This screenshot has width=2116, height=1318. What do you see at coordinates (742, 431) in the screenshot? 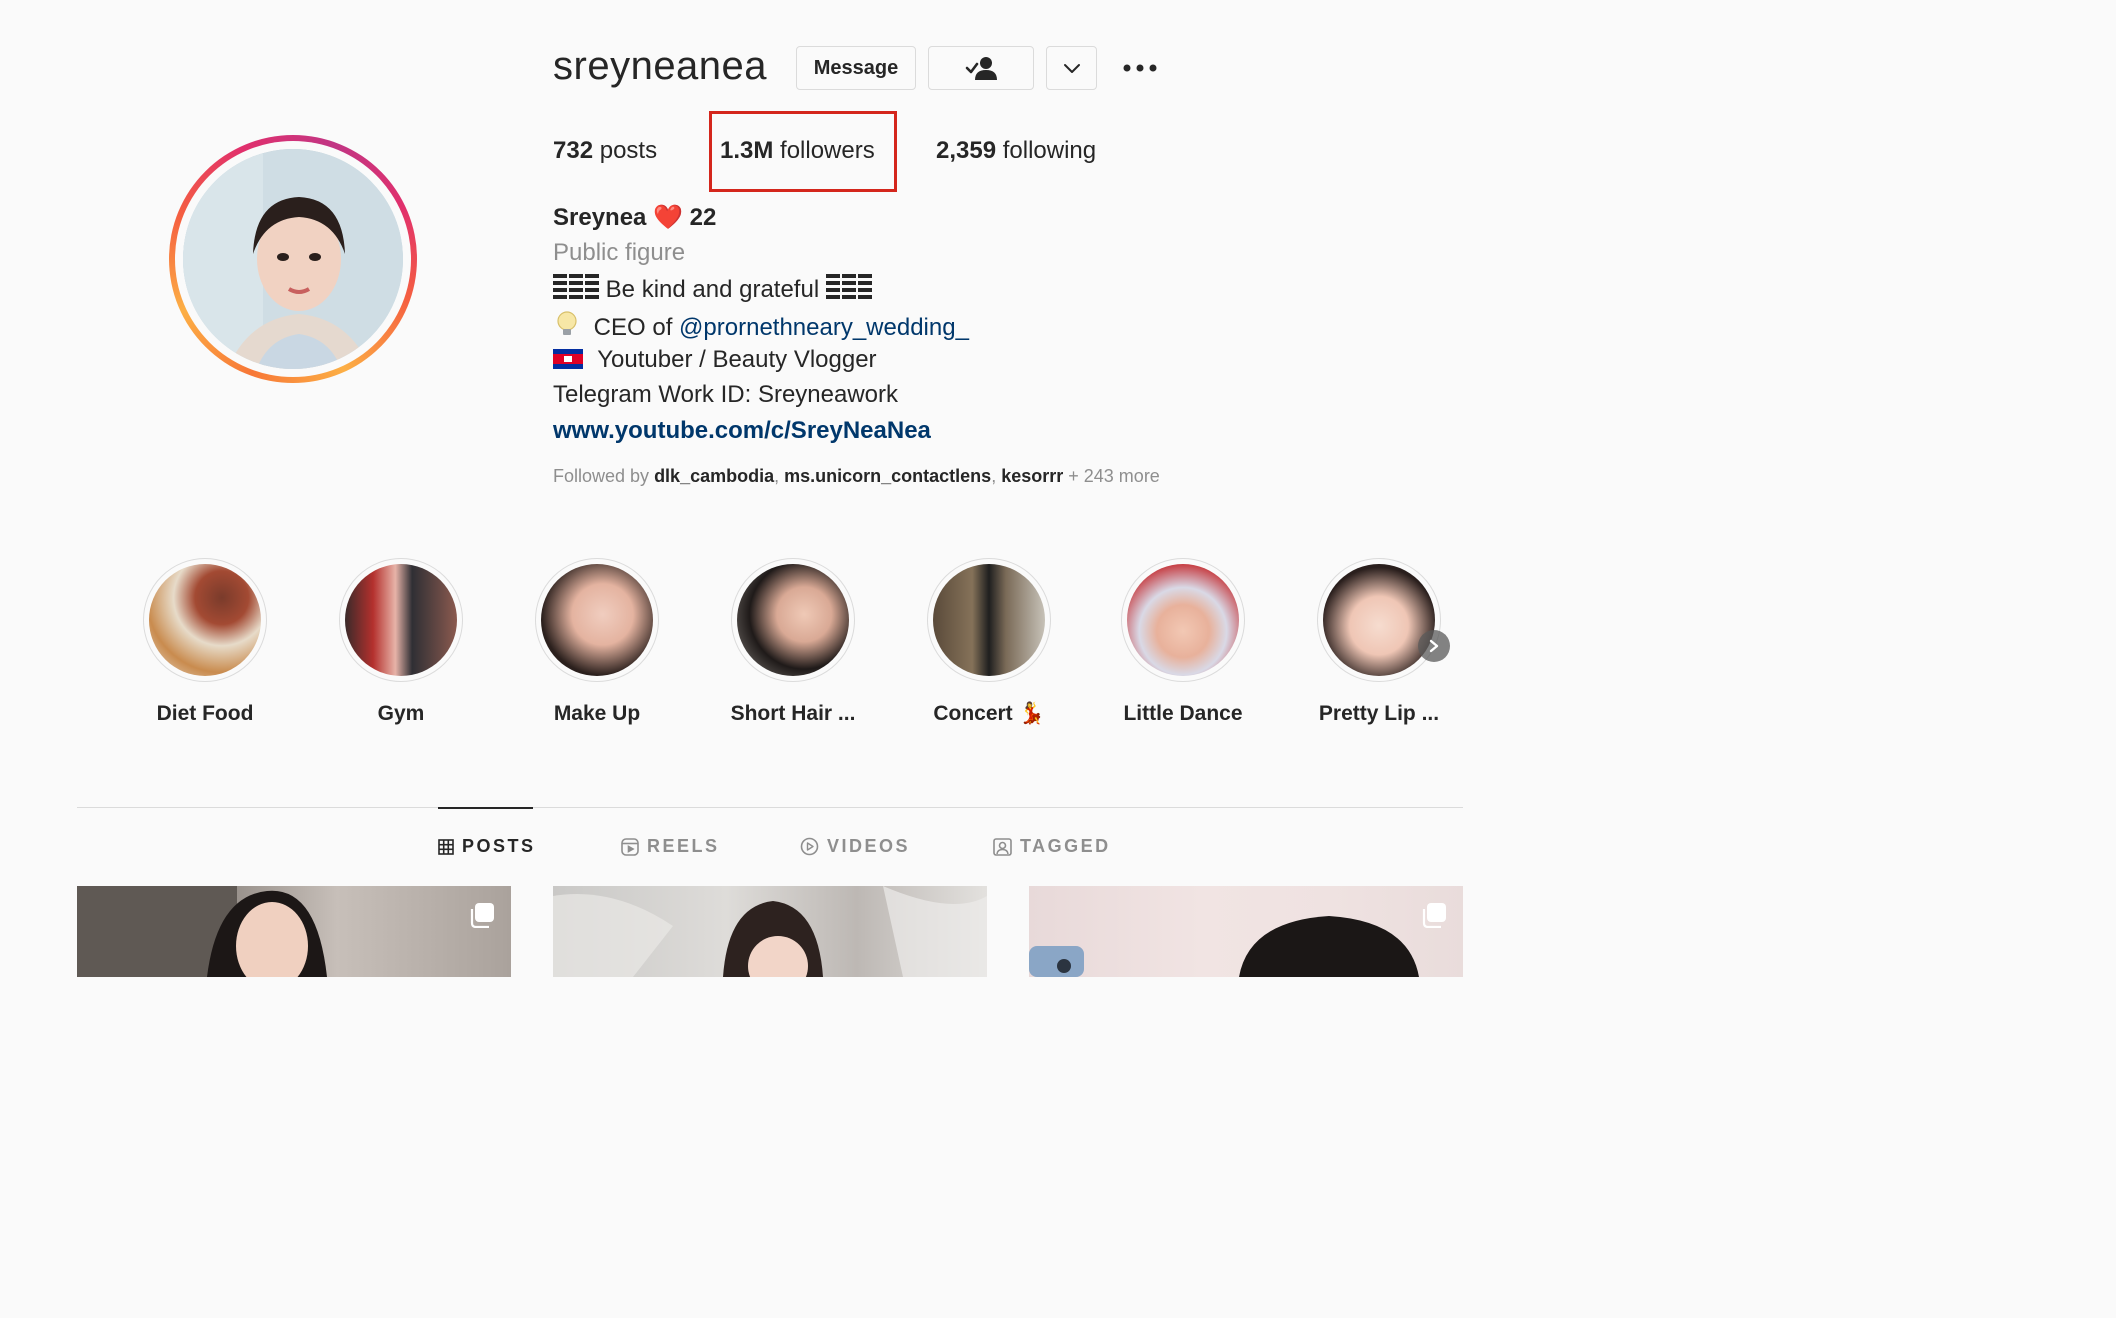
I see `bio-website-link: www.youtube.com/c/SreyNeaNea` at bounding box center [742, 431].